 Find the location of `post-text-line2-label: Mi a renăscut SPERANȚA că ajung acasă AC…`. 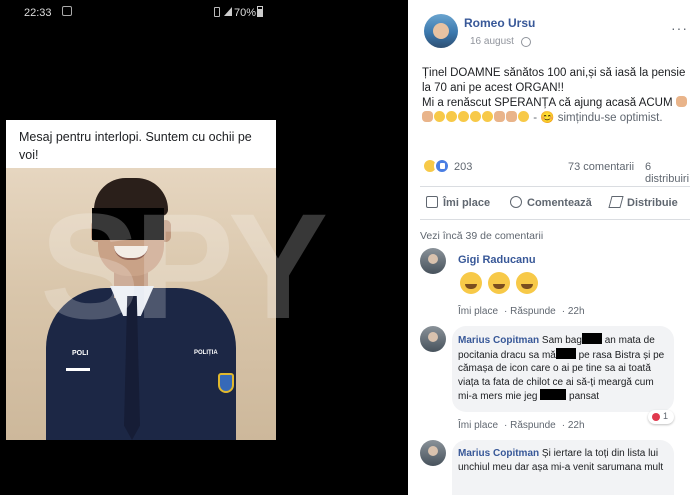

post-text-line2-label: Mi a renăscut SPERANȚA că ajung acasă AC… is located at coordinates (547, 103).